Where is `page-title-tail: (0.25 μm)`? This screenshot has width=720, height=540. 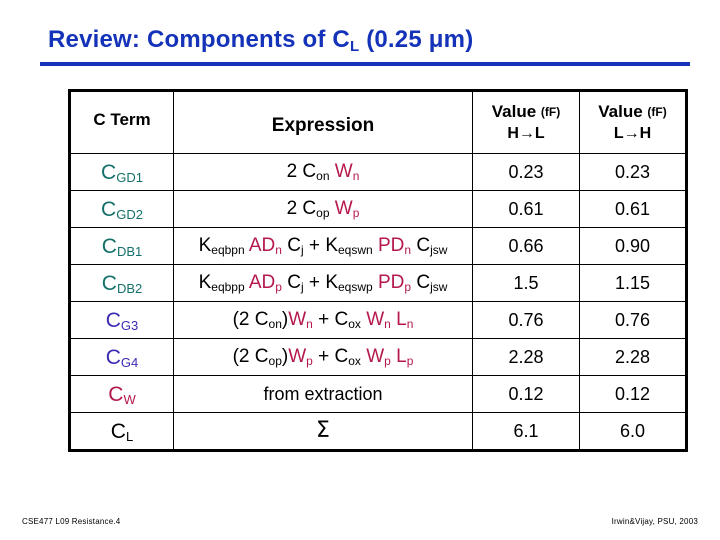 page-title-tail: (0.25 μm) is located at coordinates (416, 39).